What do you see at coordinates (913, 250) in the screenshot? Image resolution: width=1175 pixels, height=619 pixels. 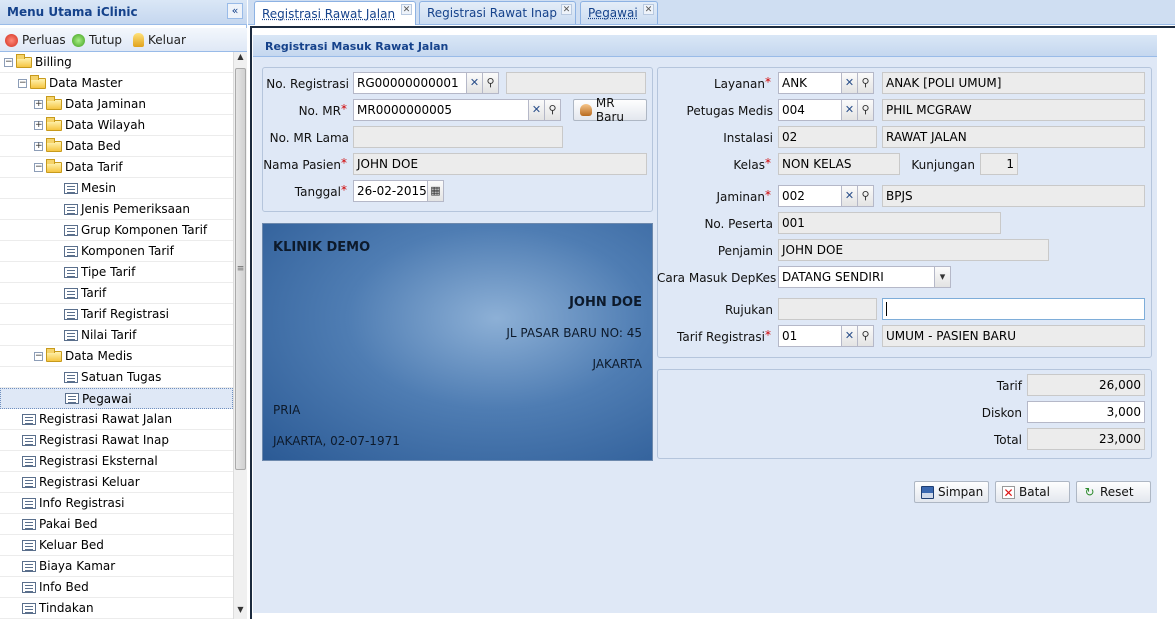 I see `penjamin-input: JOHN DOE` at bounding box center [913, 250].